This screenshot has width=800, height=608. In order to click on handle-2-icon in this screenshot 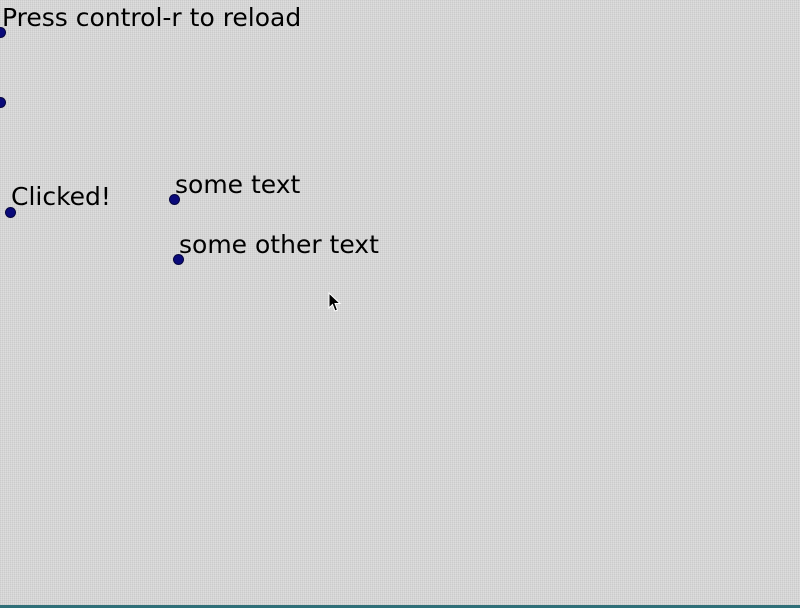, I will do `click(2, 102)`.